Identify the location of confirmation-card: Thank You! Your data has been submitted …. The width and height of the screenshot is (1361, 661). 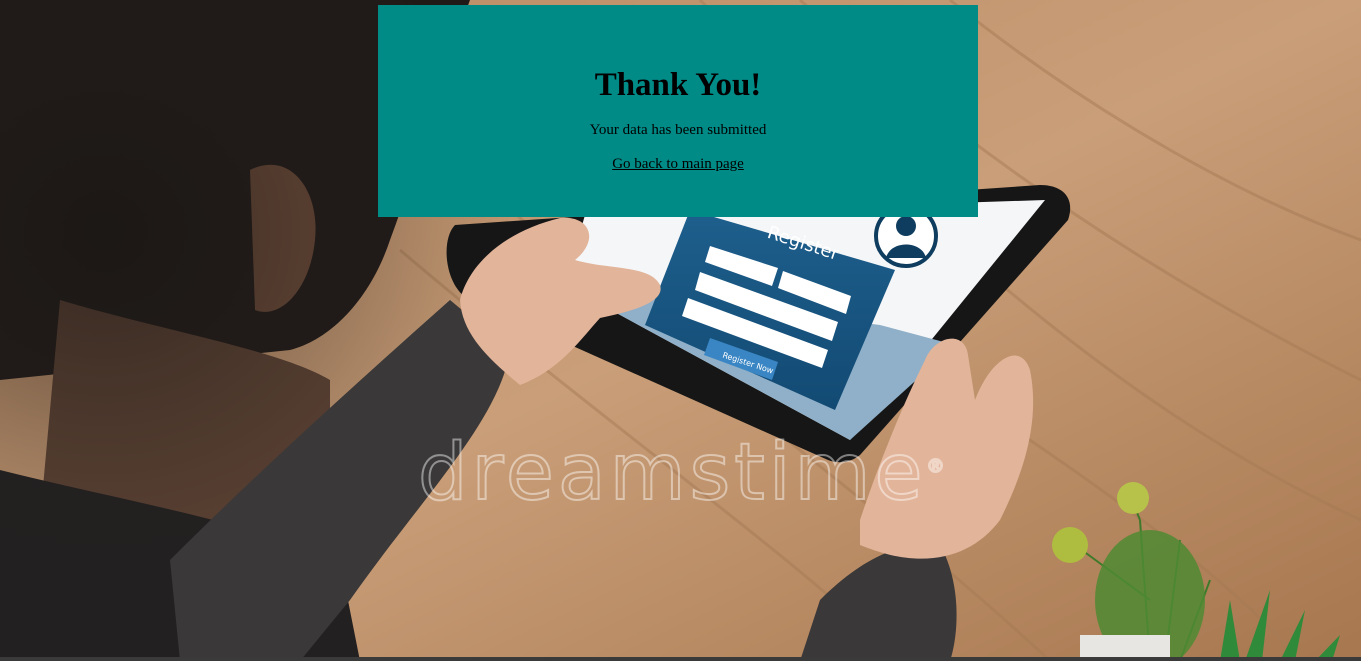
(678, 111).